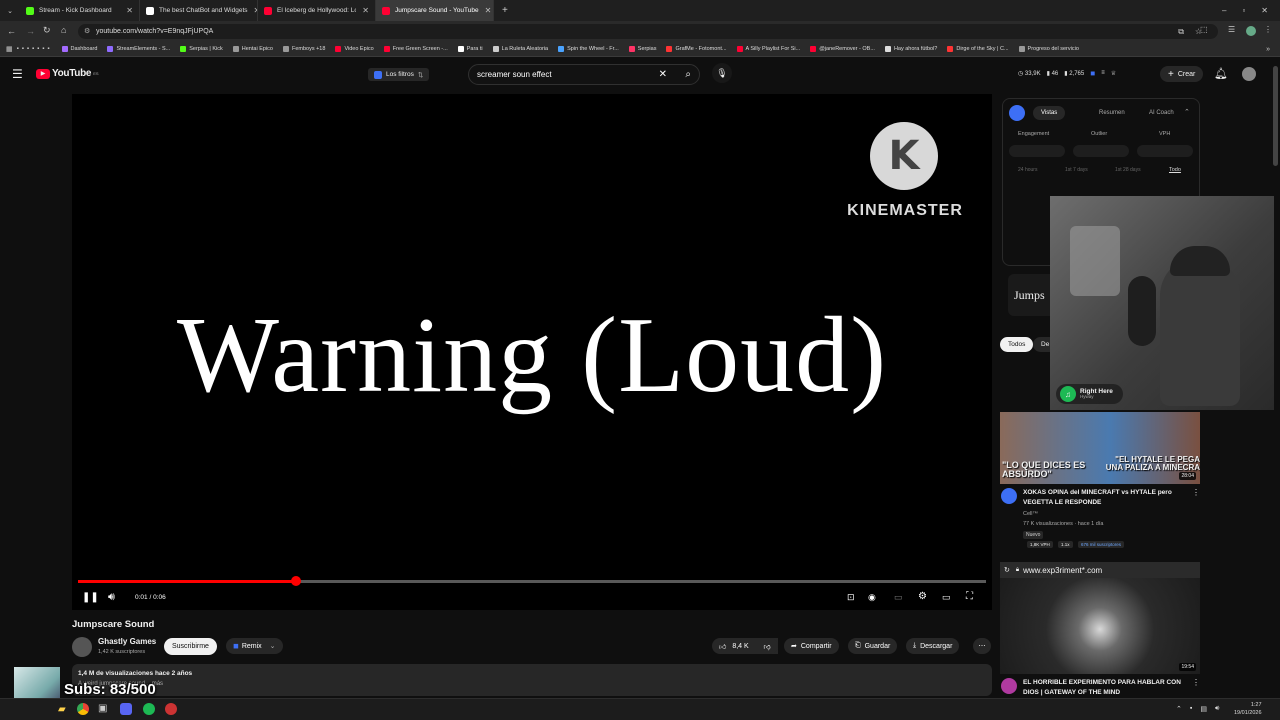 The width and height of the screenshot is (1280, 720). What do you see at coordinates (1181, 31) in the screenshot?
I see `install-icon: ⧉` at bounding box center [1181, 31].